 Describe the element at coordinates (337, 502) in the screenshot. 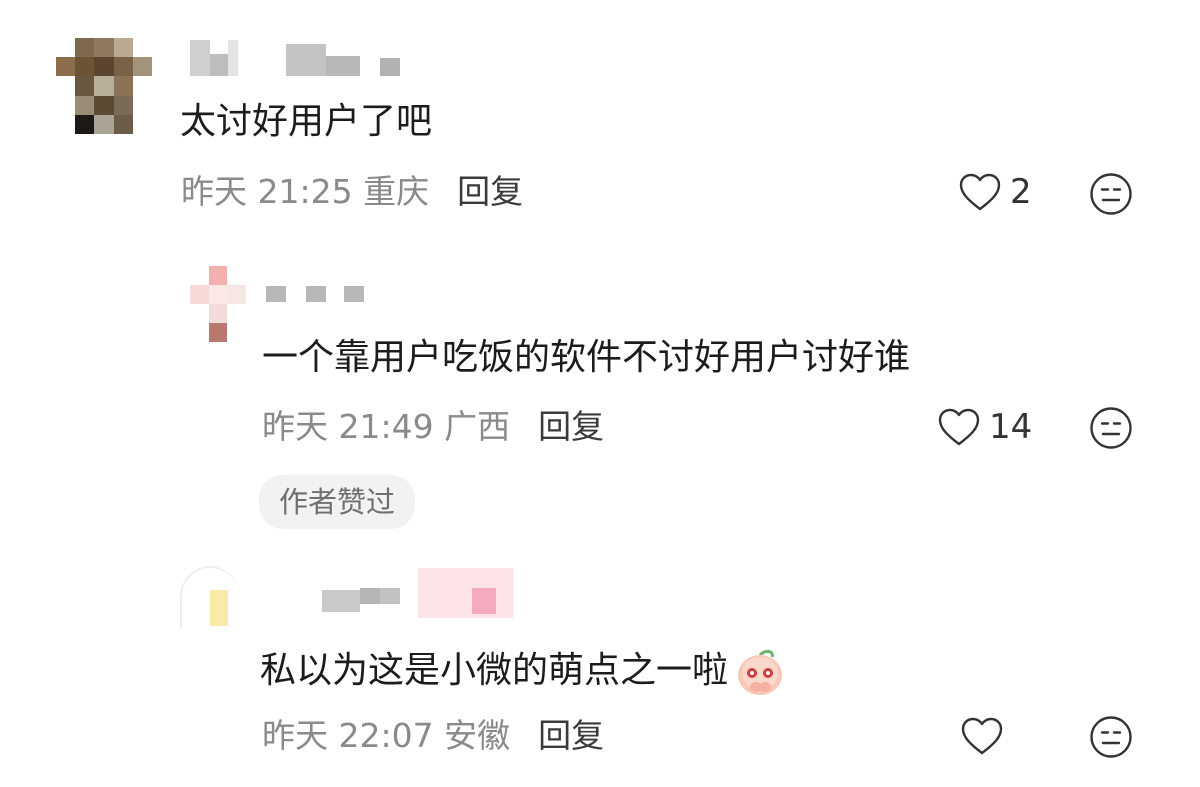

I see `author-liked-badge: 作者赞过` at that location.